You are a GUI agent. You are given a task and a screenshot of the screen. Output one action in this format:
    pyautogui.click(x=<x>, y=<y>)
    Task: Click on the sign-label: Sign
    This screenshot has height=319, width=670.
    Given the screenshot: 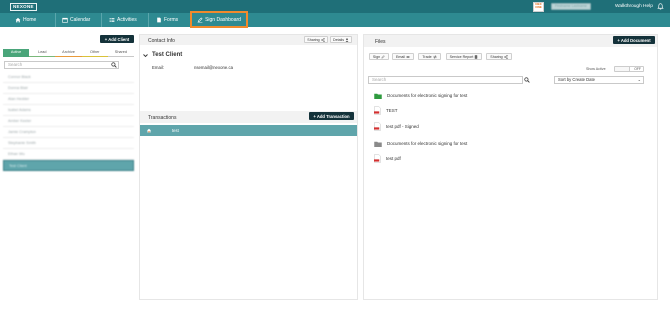 What is the action you would take?
    pyautogui.click(x=376, y=56)
    